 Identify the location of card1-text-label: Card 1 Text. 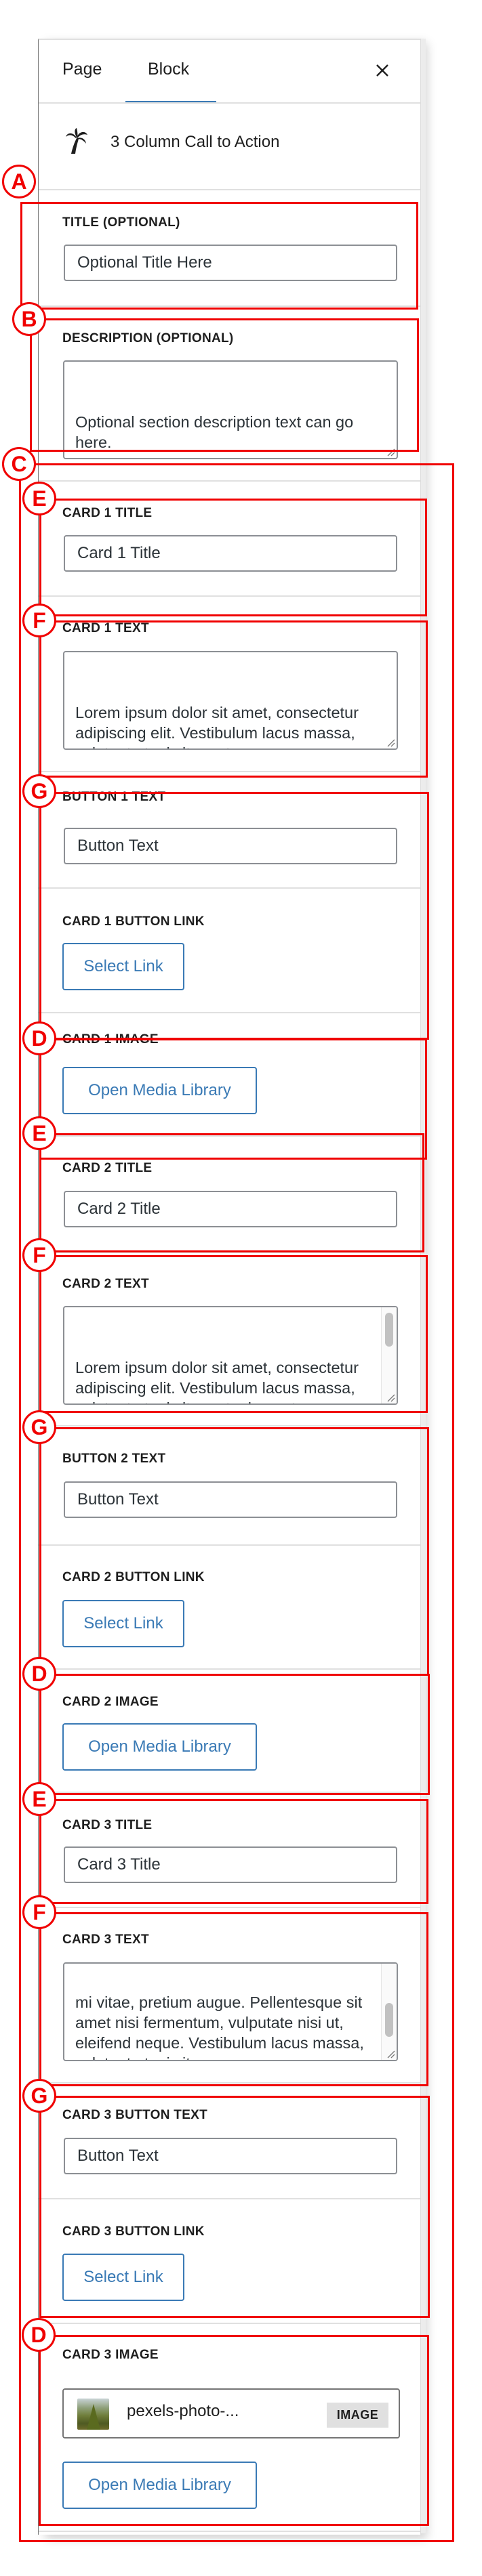
(105, 628).